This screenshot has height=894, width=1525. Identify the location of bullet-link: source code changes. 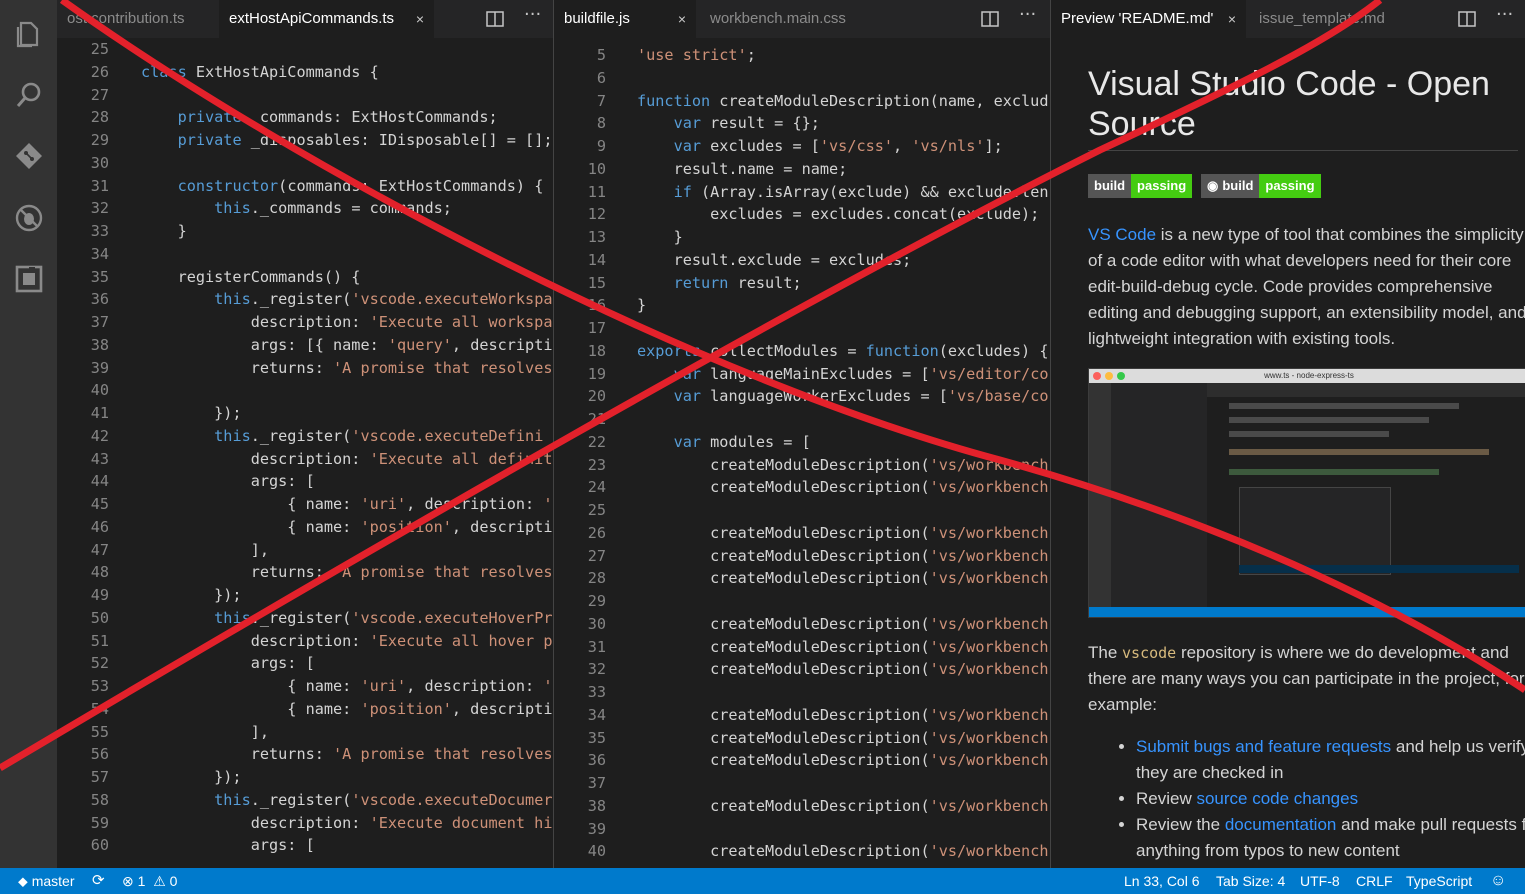
(1277, 798).